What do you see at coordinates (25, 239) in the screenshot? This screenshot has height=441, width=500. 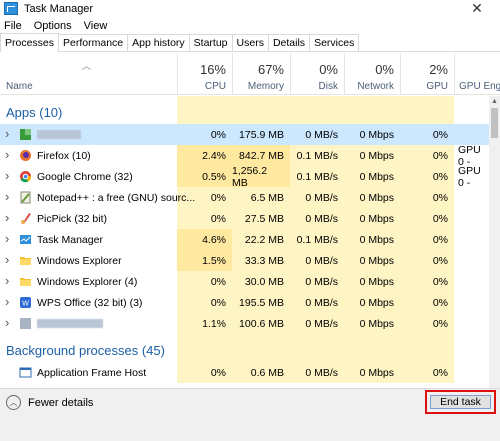 I see `task-manager-icon` at bounding box center [25, 239].